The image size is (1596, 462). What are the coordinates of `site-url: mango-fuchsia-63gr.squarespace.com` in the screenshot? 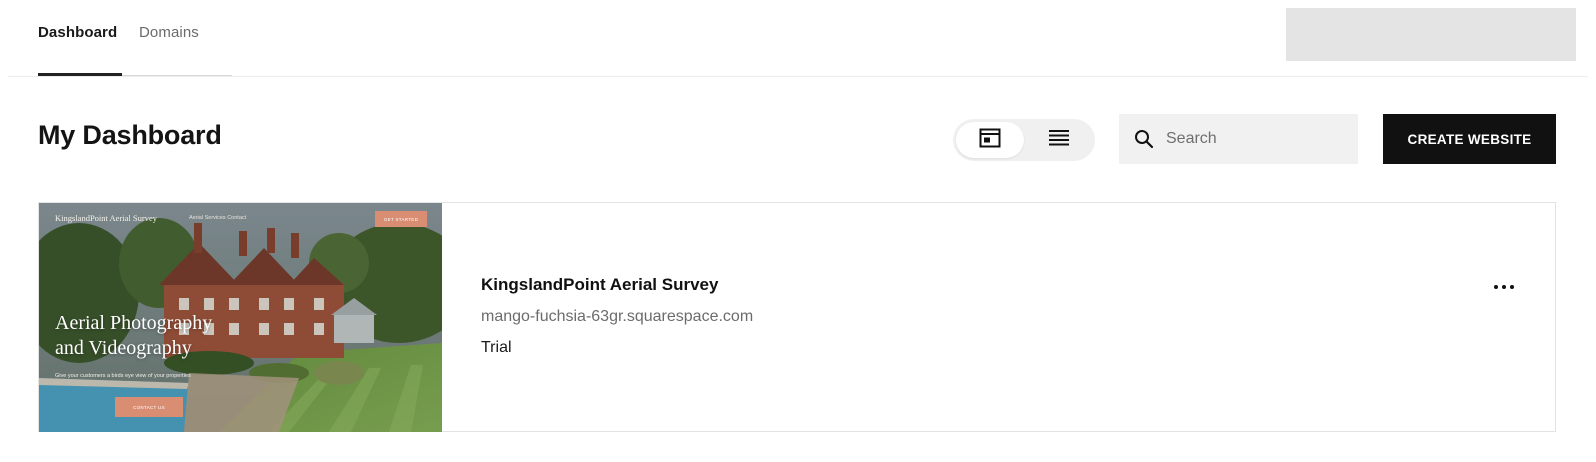 It's located at (617, 317).